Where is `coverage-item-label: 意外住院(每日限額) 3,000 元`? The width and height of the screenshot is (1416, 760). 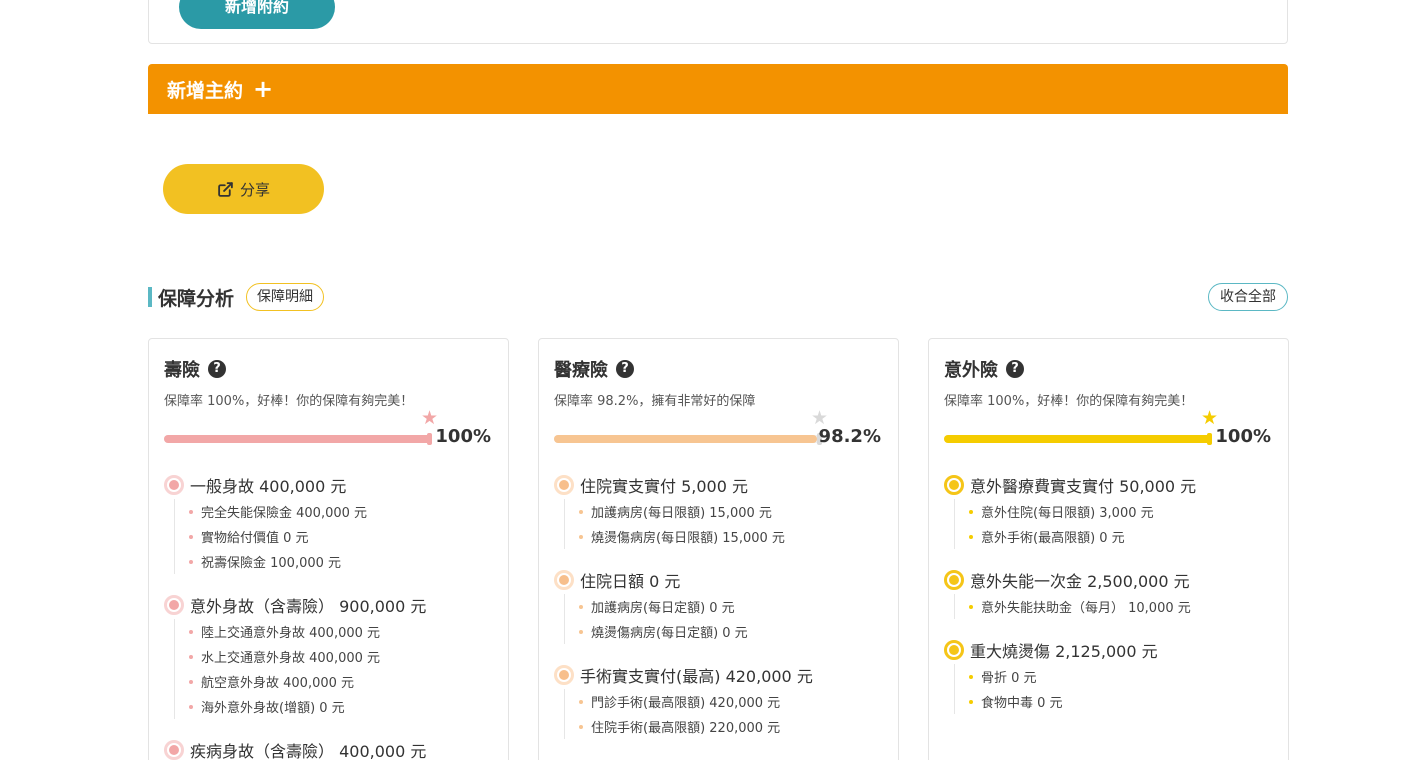
coverage-item-label: 意外住院(每日限額) 3,000 元 is located at coordinates (1067, 513).